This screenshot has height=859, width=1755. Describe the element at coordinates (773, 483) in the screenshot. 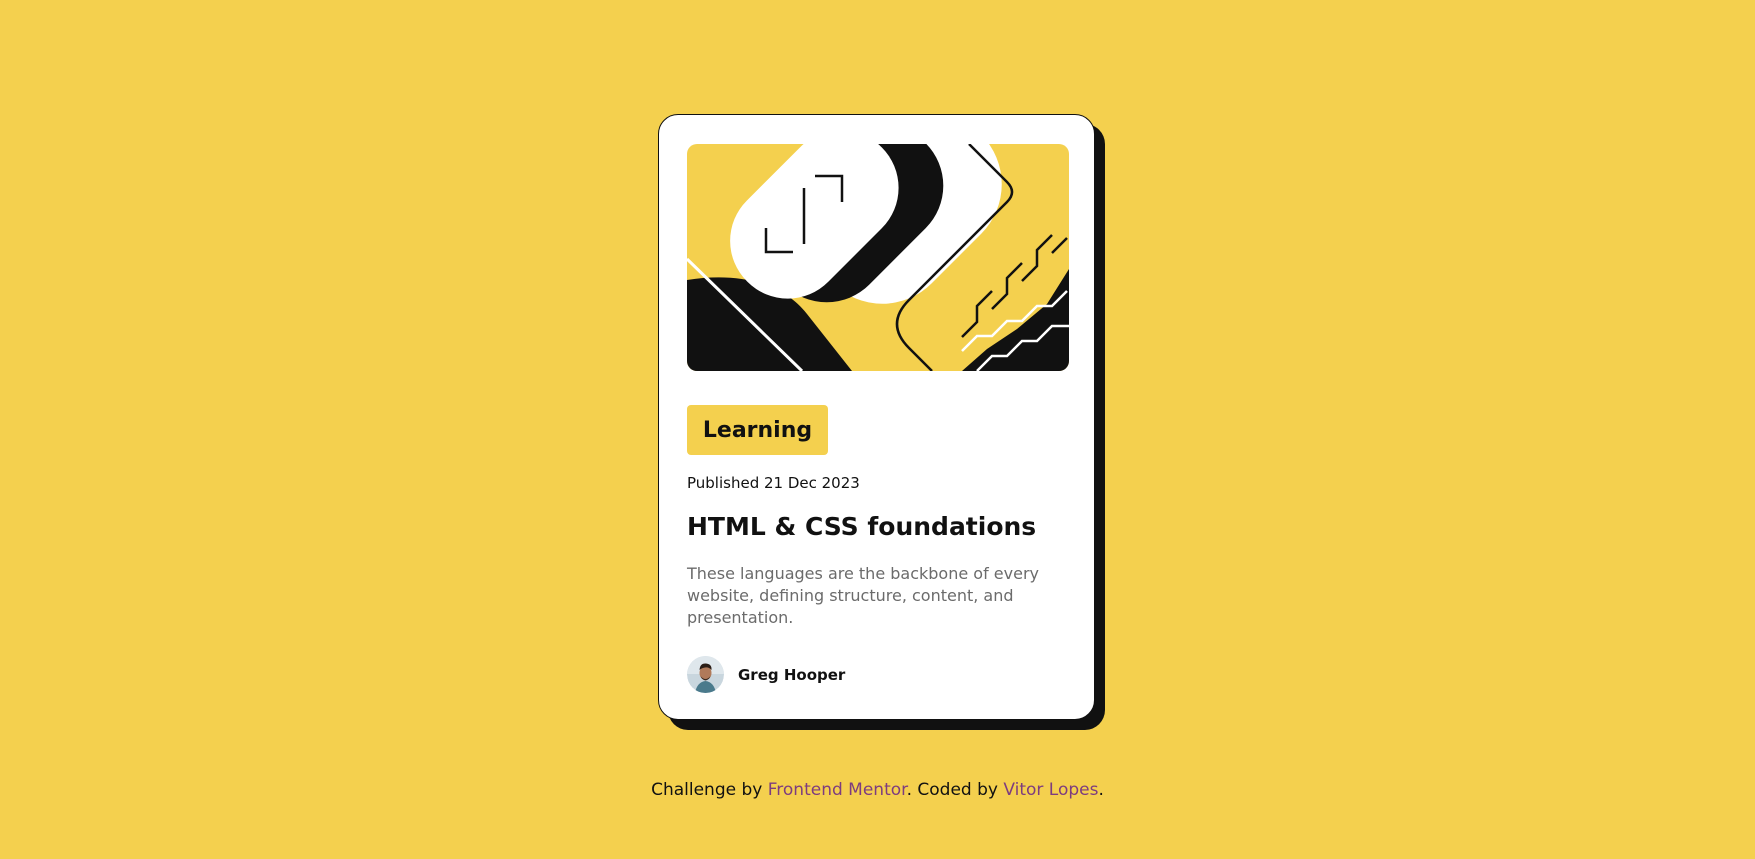

I see `published-date: Published 21 Dec 2023` at that location.